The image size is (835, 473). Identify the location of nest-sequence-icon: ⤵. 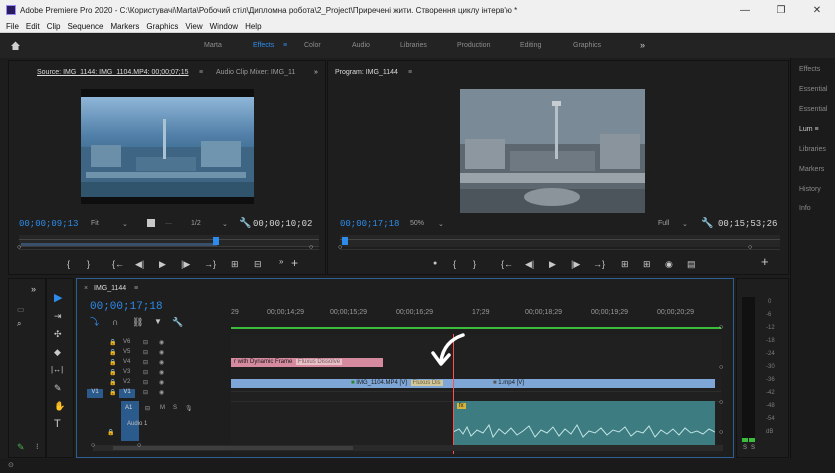
(94, 322).